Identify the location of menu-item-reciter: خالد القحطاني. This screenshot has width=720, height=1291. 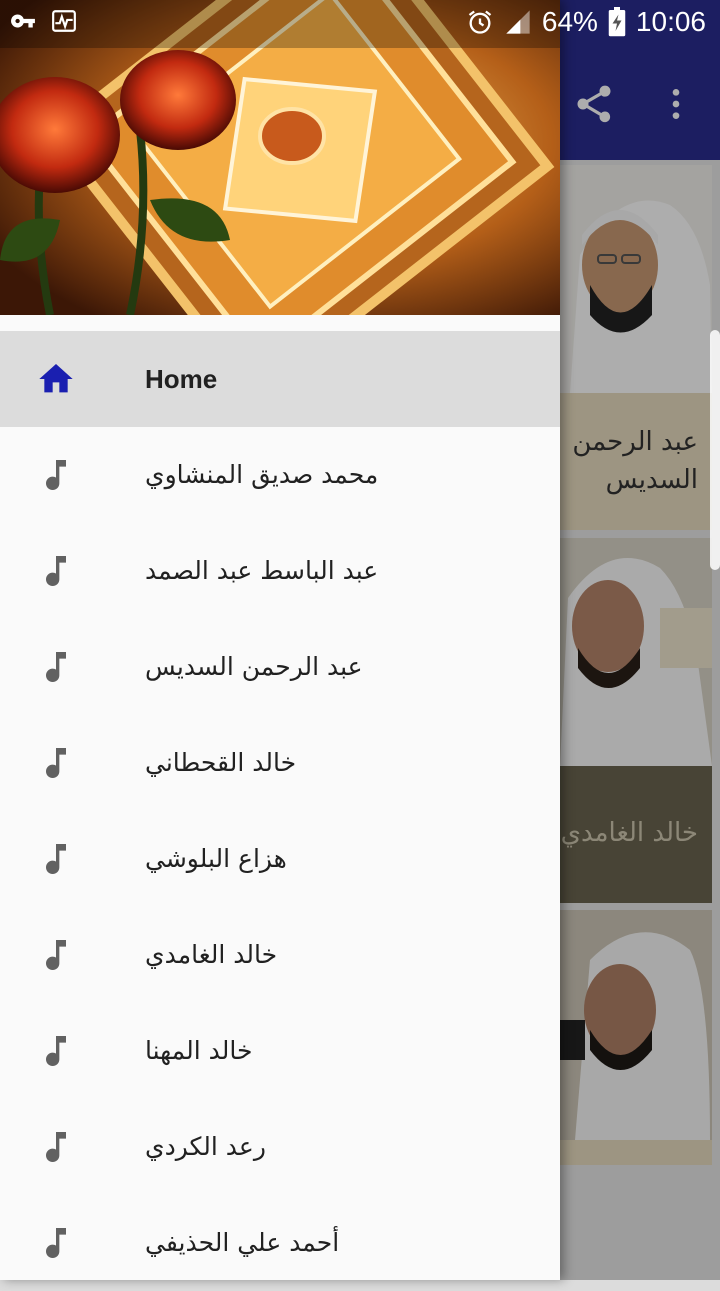
(280, 763).